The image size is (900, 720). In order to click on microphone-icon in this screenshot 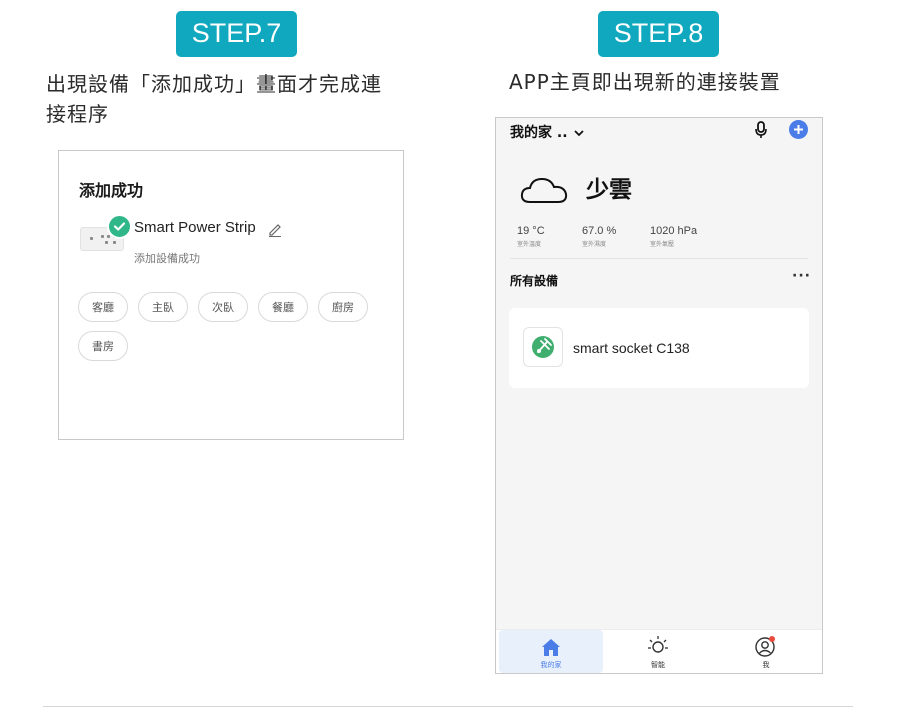, I will do `click(761, 132)`.